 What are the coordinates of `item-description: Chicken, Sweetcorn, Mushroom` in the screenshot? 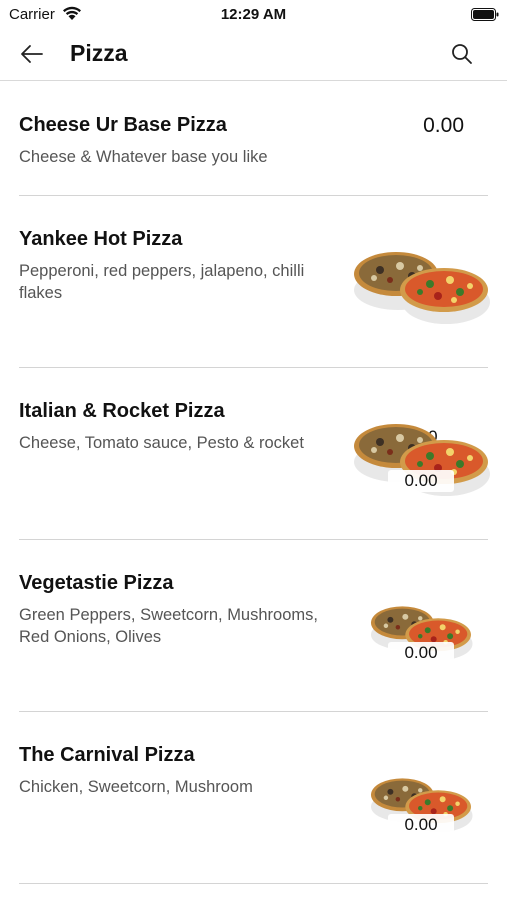 It's located at (136, 787).